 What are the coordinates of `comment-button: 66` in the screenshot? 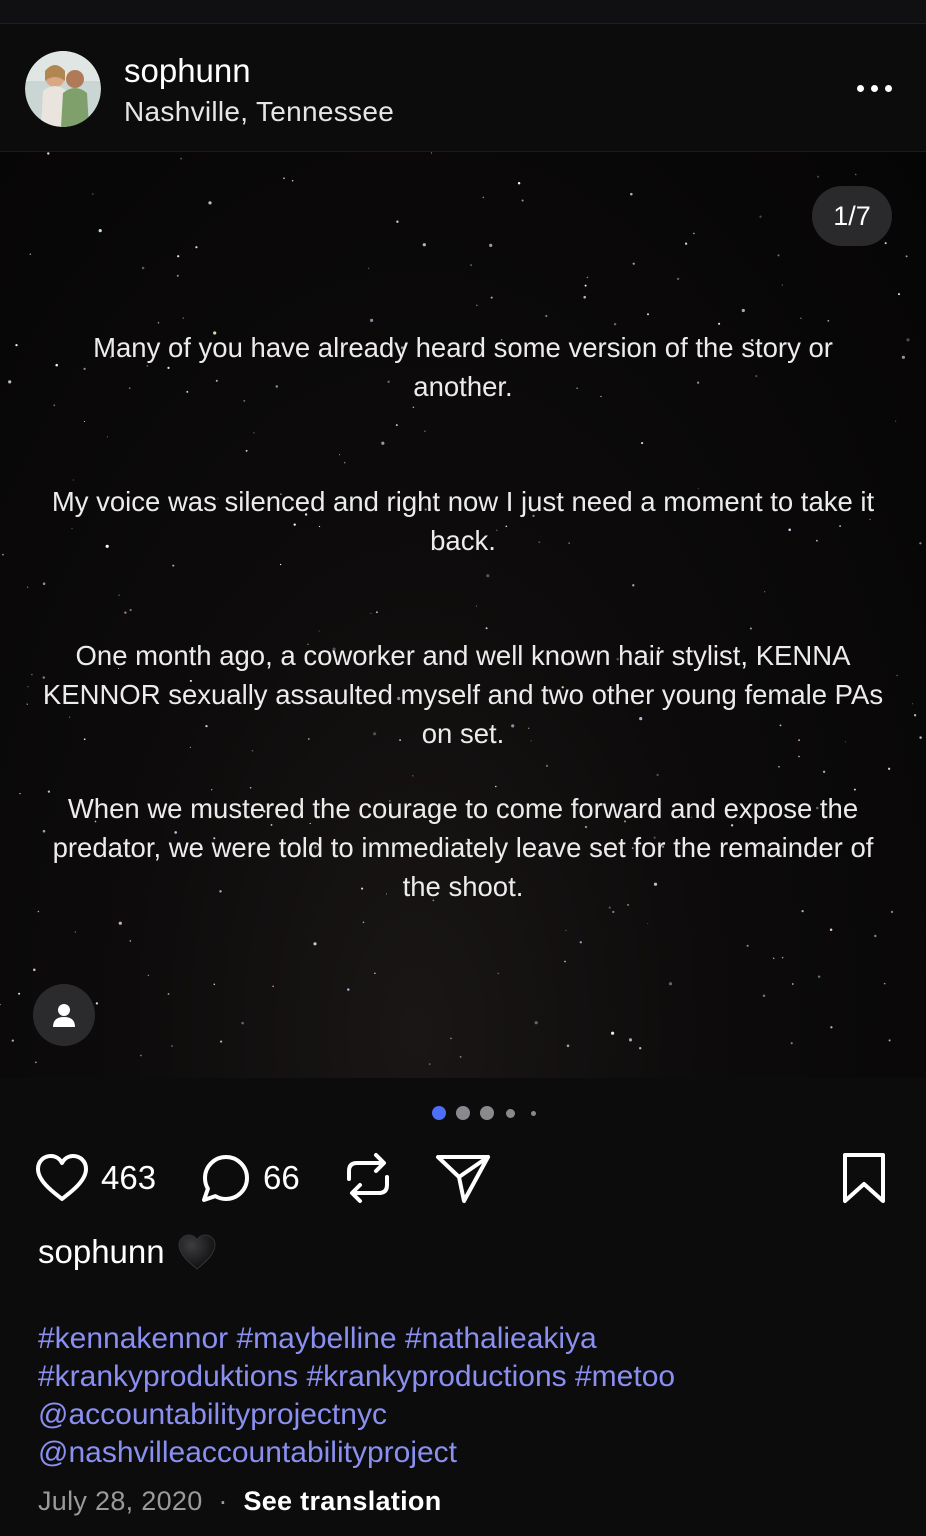 It's located at (249, 1178).